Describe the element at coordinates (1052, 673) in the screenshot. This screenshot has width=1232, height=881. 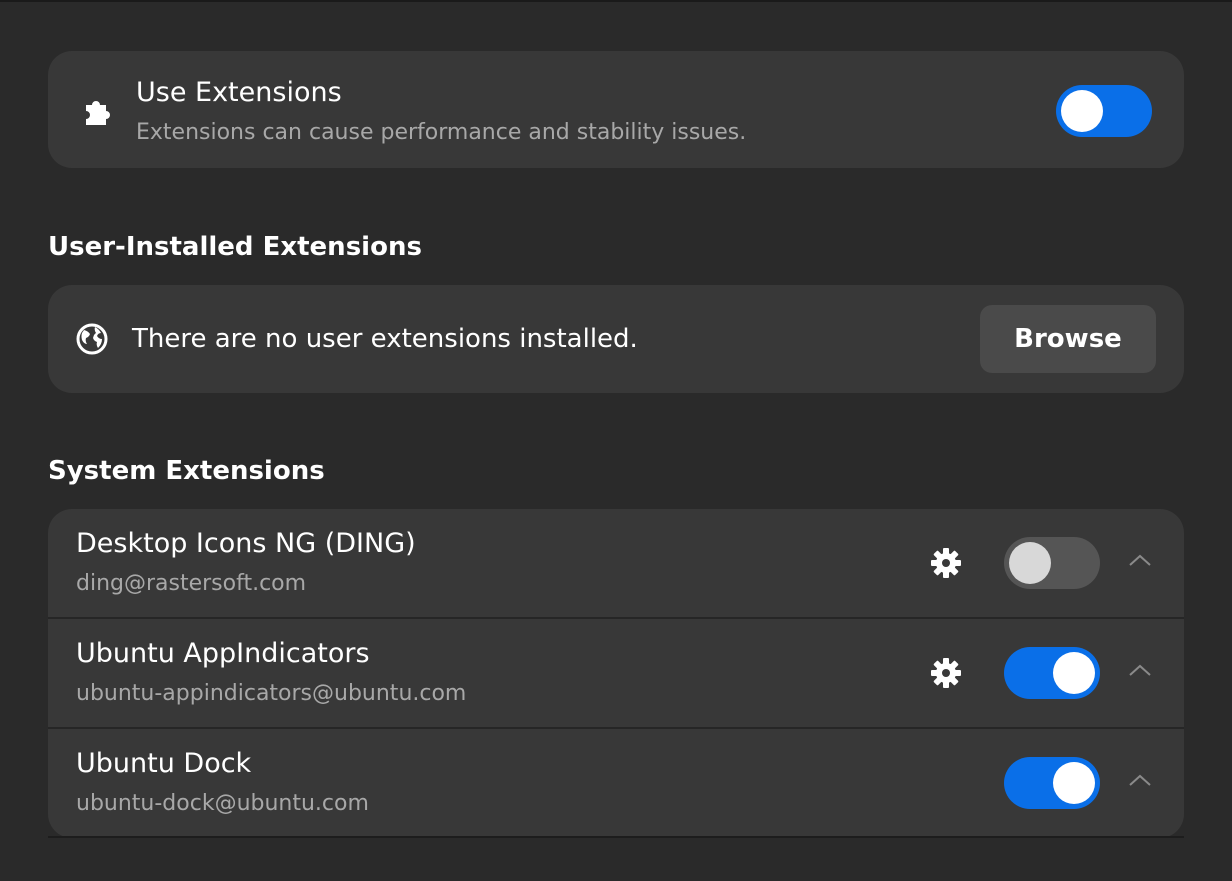
I see `appindicators-toggle` at that location.